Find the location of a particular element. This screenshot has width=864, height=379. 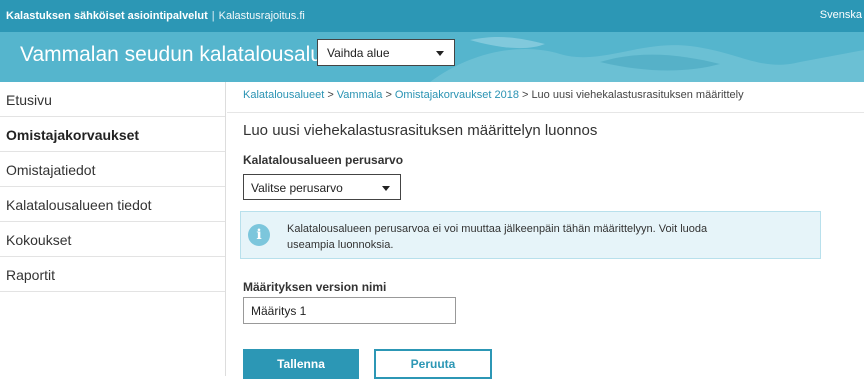

sidebar-item-omistajatiedot: Omistajatiedot is located at coordinates (112, 169).